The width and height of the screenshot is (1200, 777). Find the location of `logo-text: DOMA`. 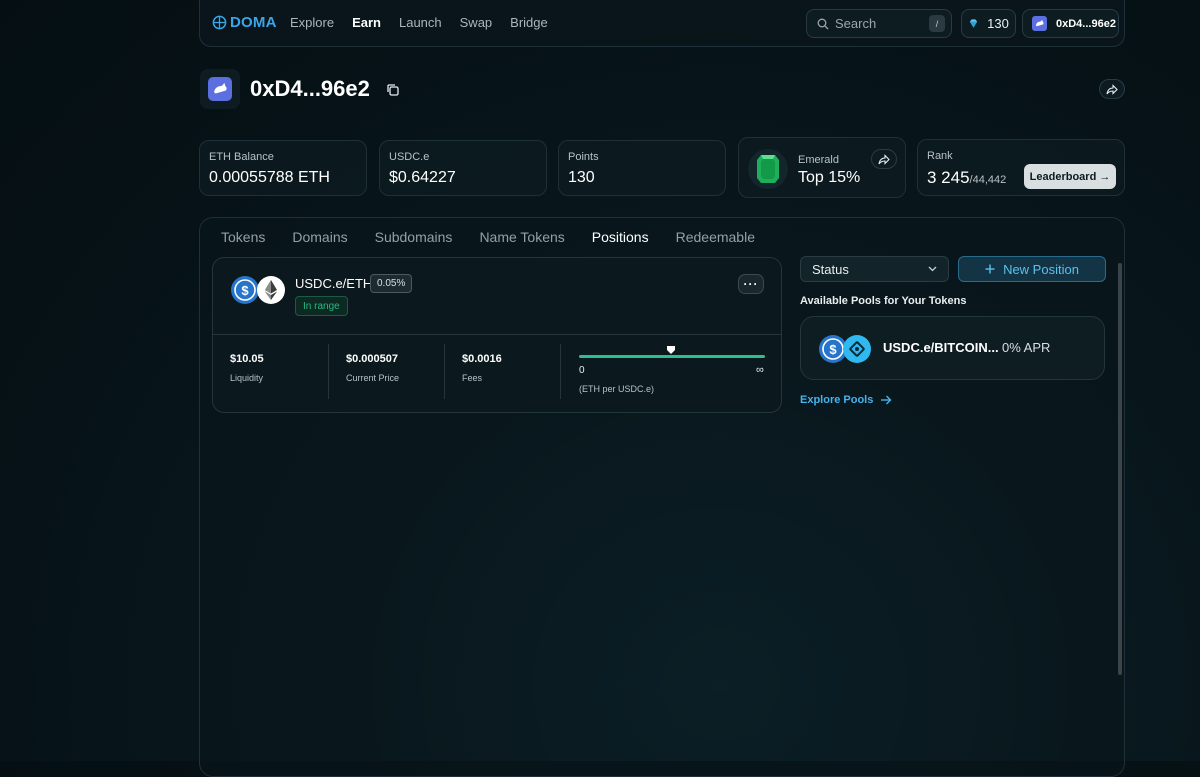

logo-text: DOMA is located at coordinates (253, 22).